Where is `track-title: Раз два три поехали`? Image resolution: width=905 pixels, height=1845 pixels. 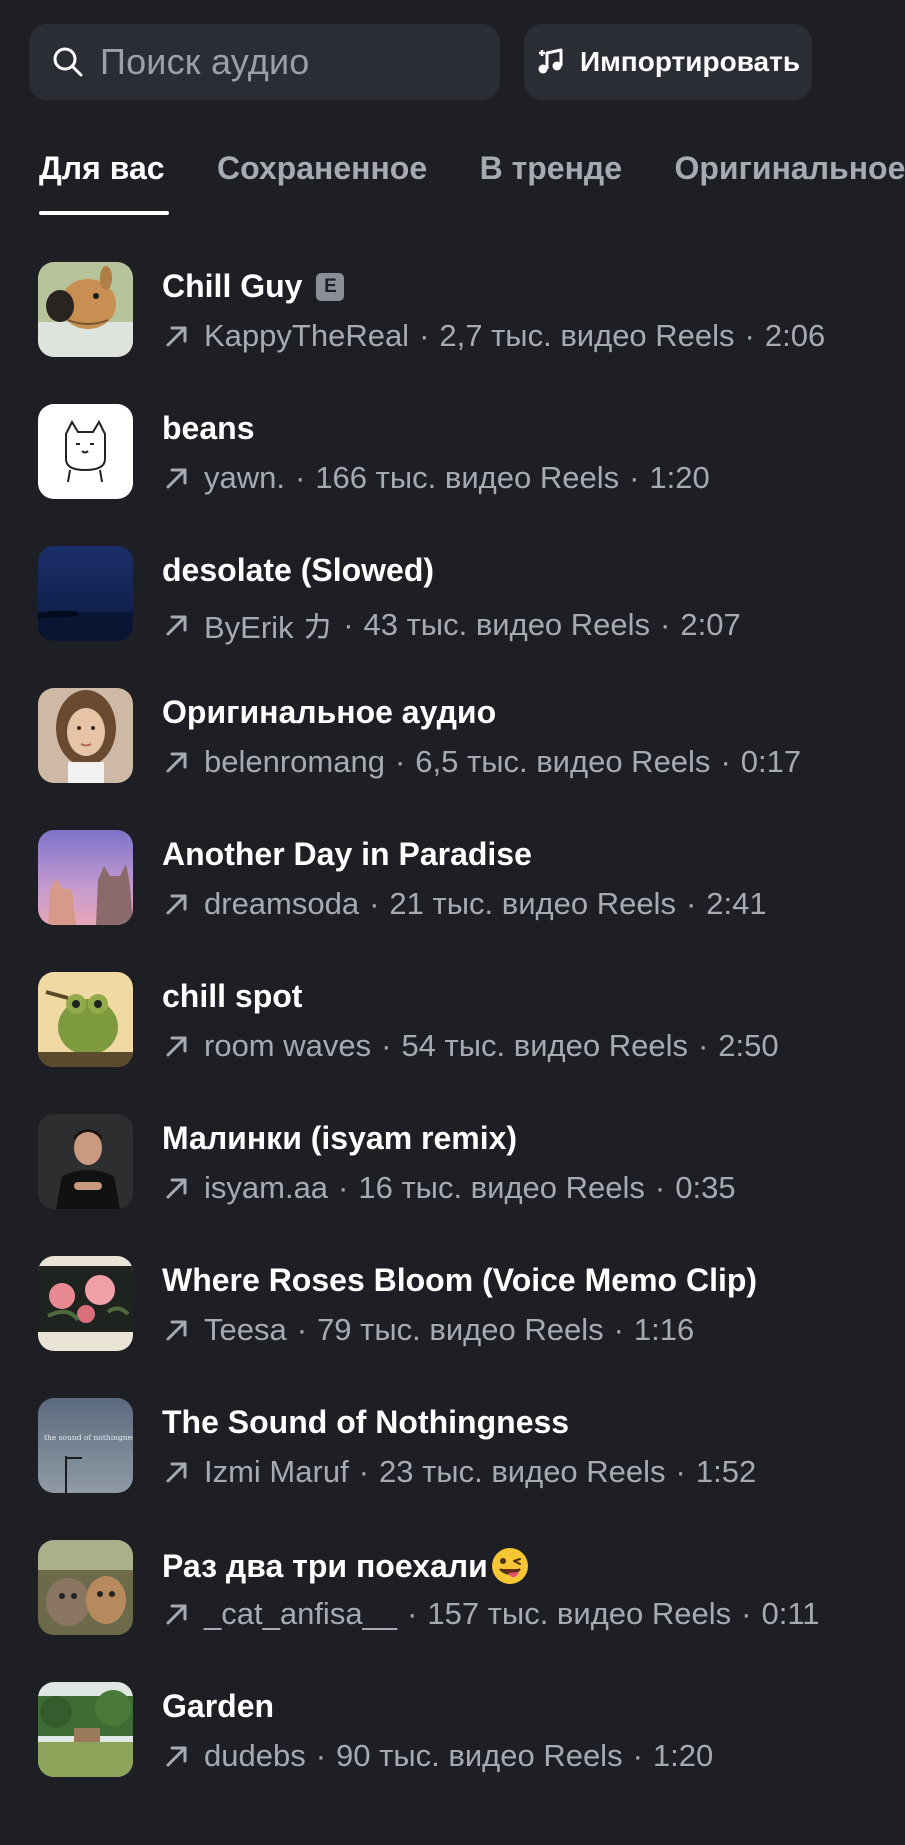
track-title: Раз два три поехали is located at coordinates (325, 1565).